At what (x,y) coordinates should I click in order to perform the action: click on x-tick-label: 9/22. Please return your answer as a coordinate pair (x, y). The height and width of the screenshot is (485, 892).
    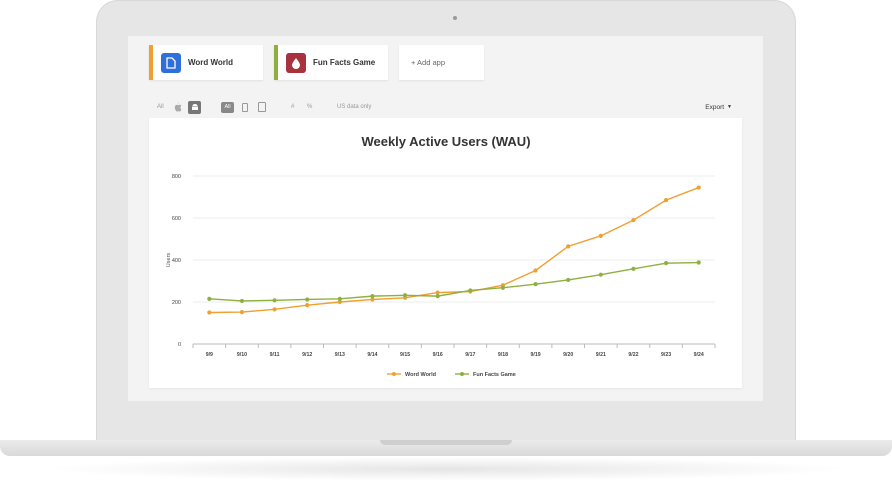
    Looking at the image, I should click on (633, 355).